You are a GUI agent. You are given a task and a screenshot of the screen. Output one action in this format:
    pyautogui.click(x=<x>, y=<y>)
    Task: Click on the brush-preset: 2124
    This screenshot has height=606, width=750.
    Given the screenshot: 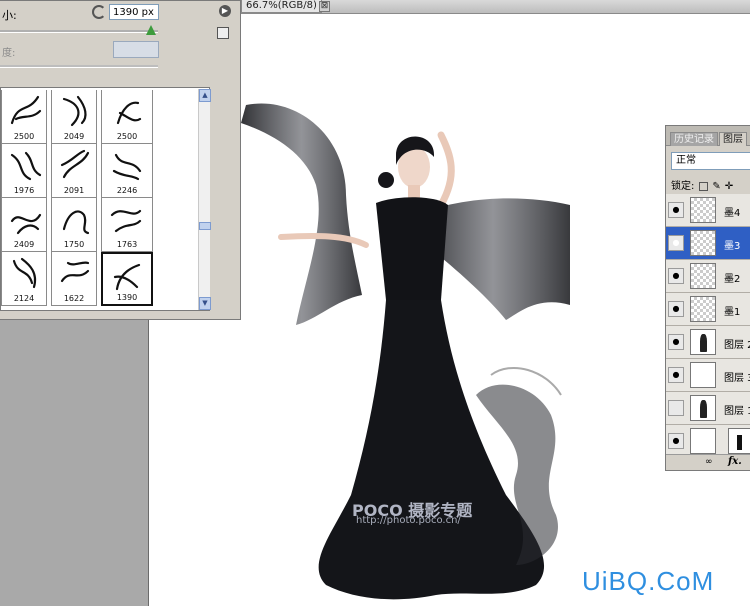 What is the action you would take?
    pyautogui.click(x=24, y=279)
    